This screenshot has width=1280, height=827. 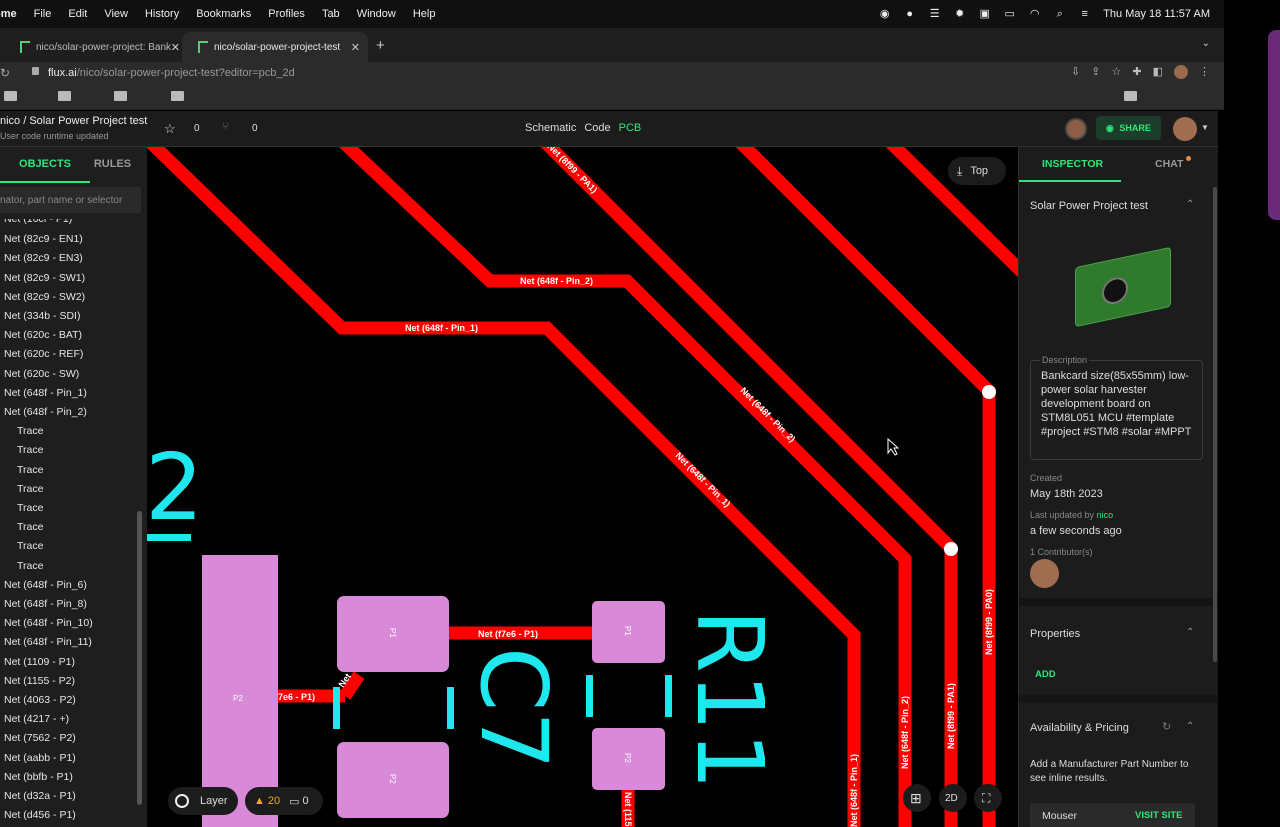 I want to click on tab-schematic: Schematic, so click(x=550, y=128).